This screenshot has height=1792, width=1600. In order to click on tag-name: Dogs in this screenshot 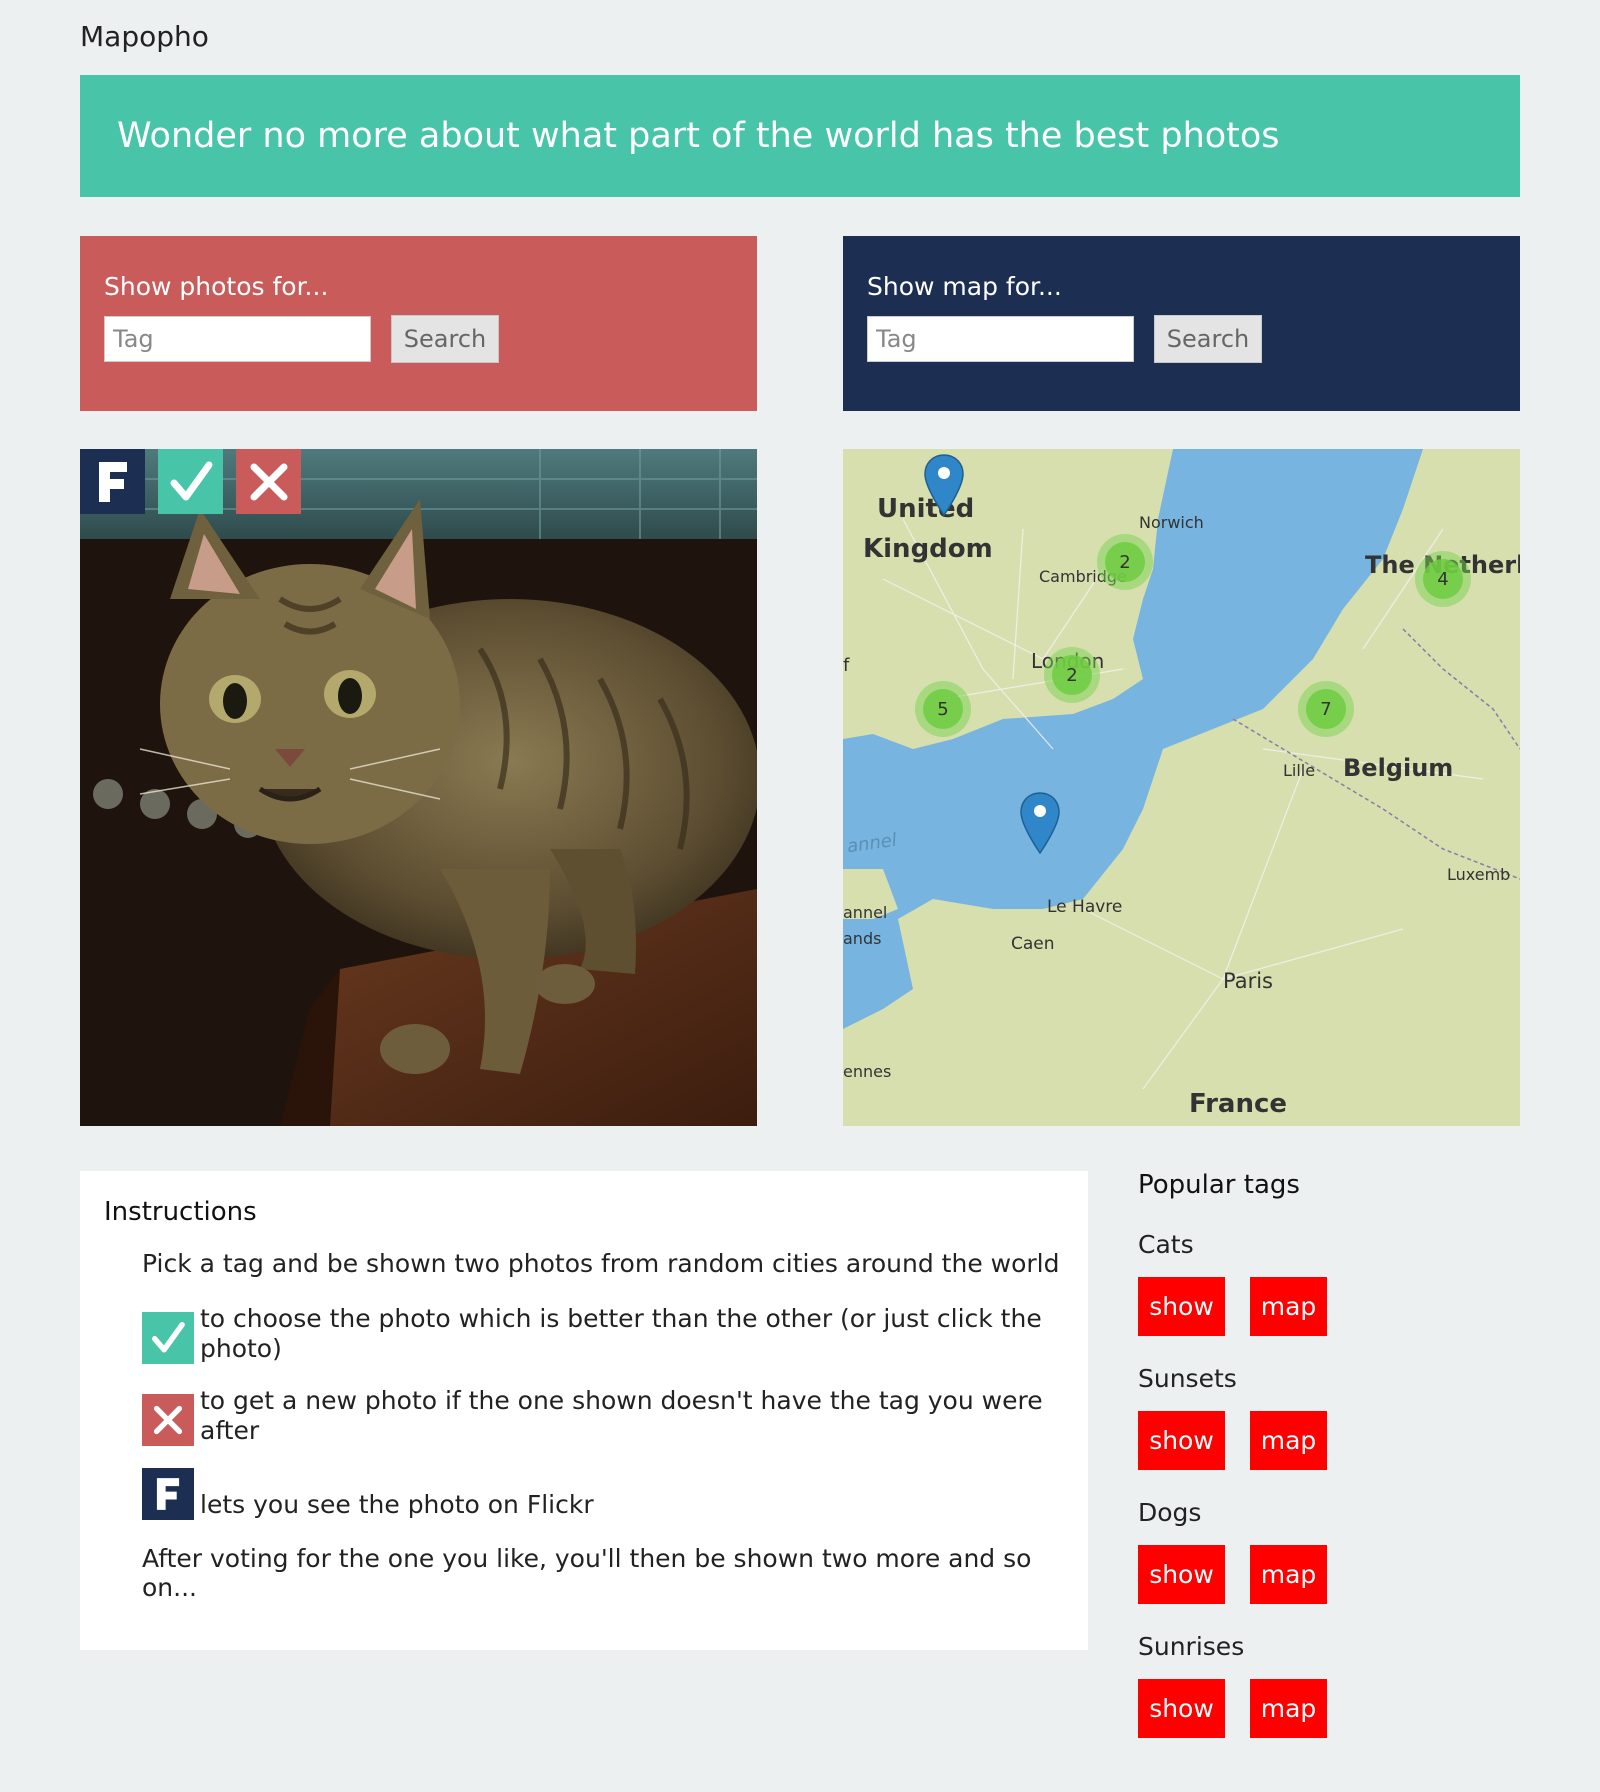, I will do `click(1170, 1512)`.